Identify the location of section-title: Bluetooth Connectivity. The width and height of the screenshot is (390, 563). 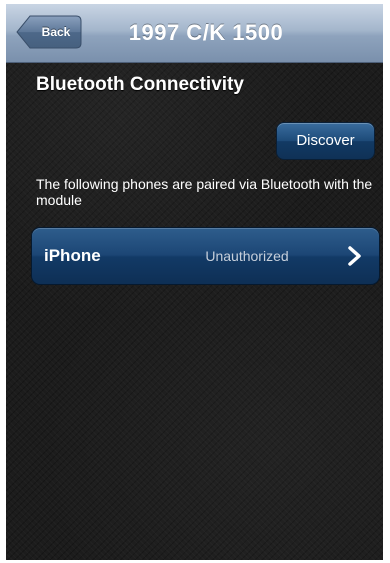
(140, 84).